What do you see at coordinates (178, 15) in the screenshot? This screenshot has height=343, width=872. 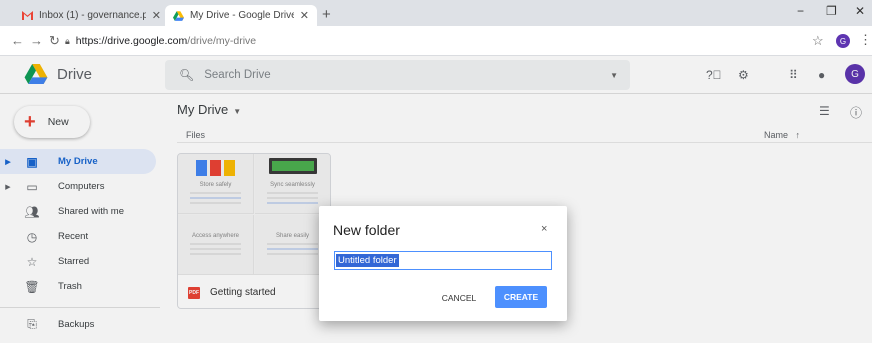 I see `google-drive-icon` at bounding box center [178, 15].